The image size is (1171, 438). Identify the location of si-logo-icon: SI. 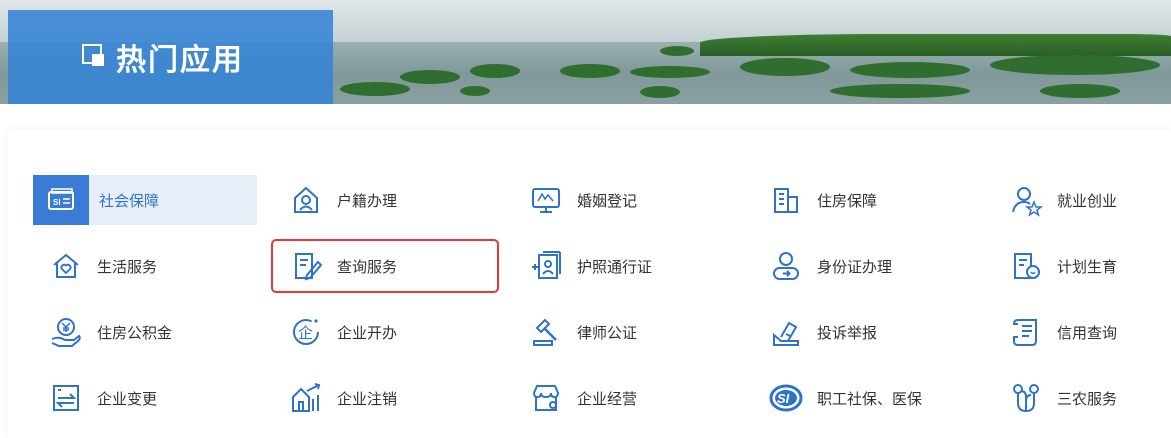
(786, 398).